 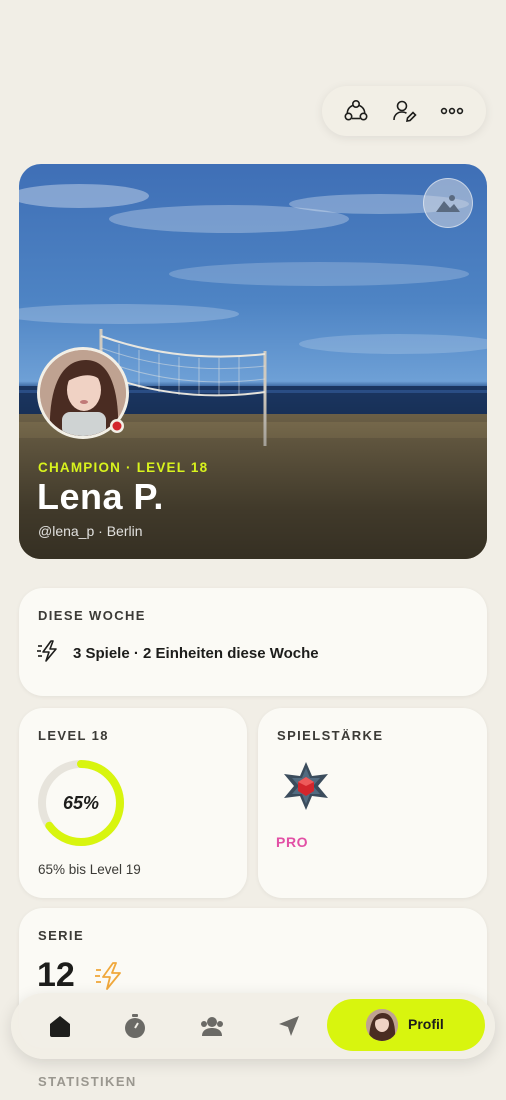 What do you see at coordinates (426, 1024) in the screenshot?
I see `tab-profile-label: Profil` at bounding box center [426, 1024].